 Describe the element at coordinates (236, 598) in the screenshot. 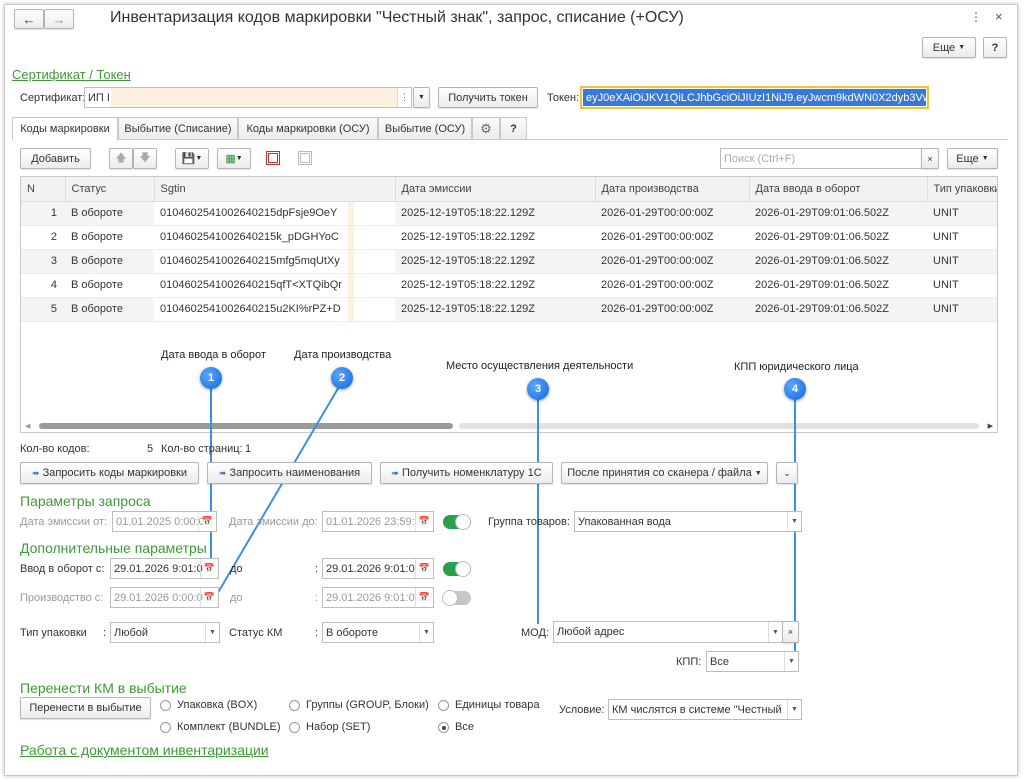

I see `production-to-label: до` at that location.